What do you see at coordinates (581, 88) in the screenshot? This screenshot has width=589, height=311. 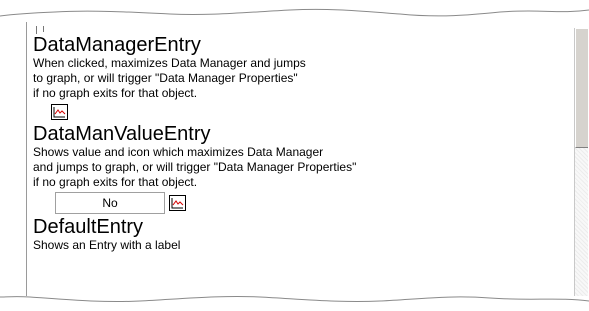 I see `scrollbar-thumb` at bounding box center [581, 88].